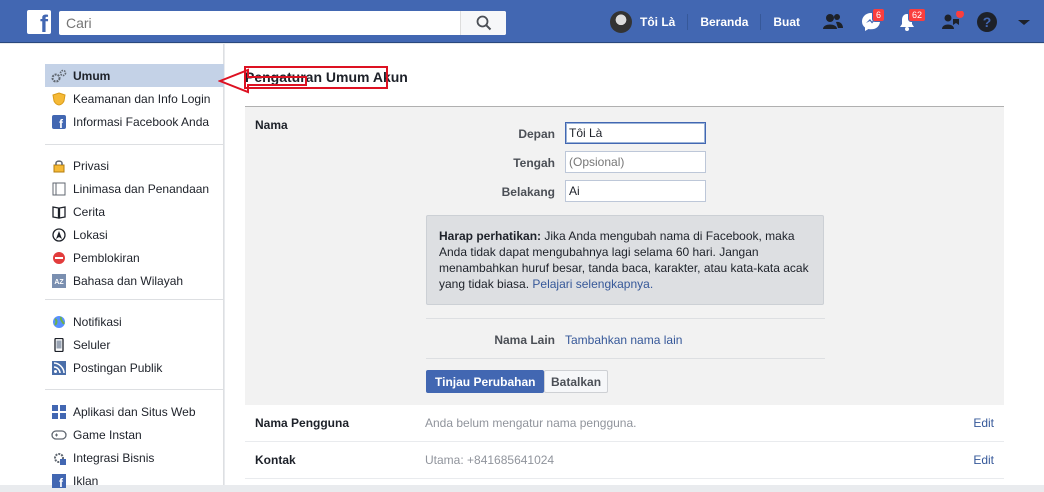  Describe the element at coordinates (485, 381) in the screenshot. I see `review-changes-button: Tinjau Perubahan` at that location.